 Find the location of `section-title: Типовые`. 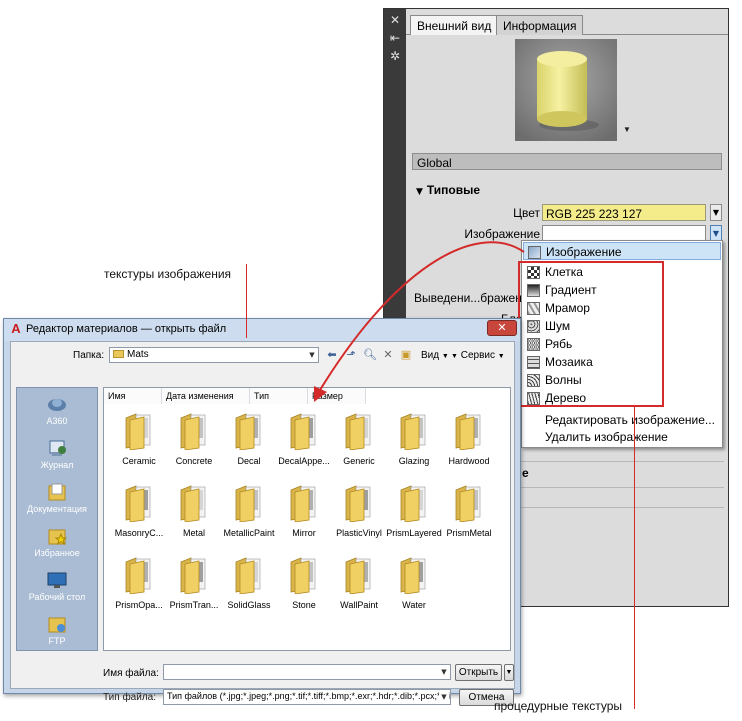

section-title: Типовые is located at coordinates (453, 190).